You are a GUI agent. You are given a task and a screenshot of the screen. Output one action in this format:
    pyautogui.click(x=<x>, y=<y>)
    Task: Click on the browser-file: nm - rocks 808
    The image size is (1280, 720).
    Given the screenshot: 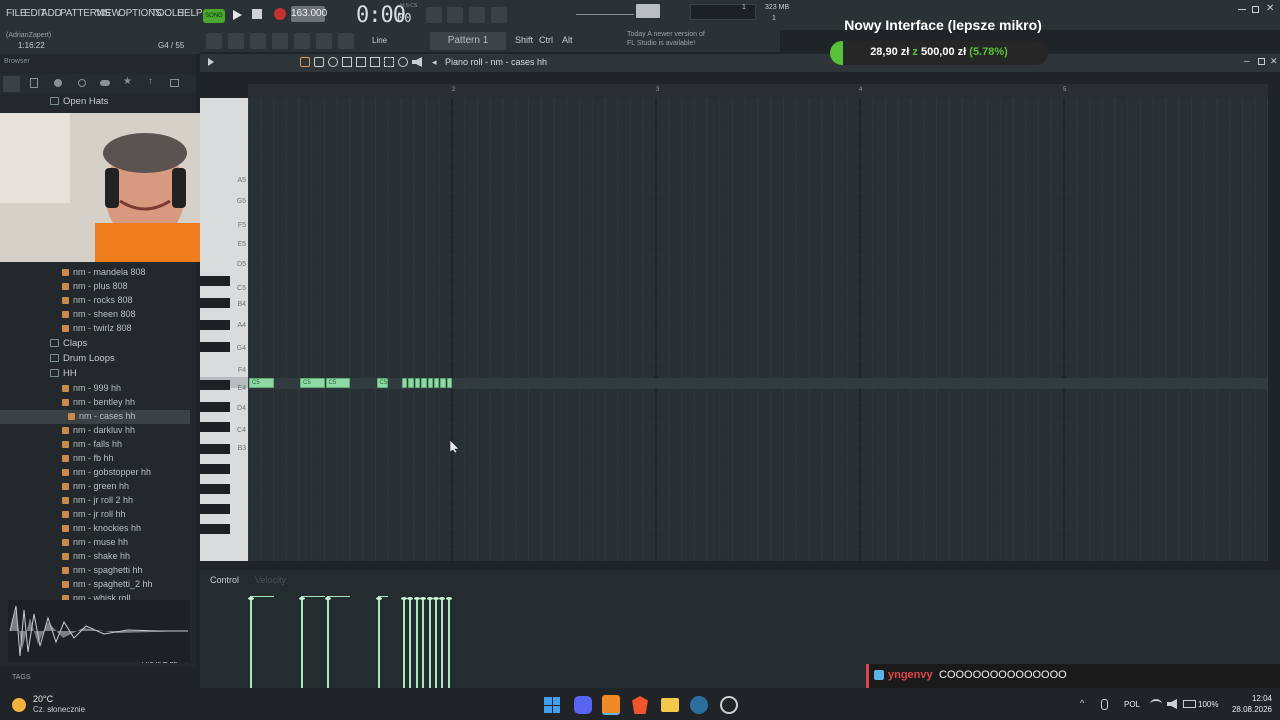 What is the action you would take?
    pyautogui.click(x=95, y=301)
    